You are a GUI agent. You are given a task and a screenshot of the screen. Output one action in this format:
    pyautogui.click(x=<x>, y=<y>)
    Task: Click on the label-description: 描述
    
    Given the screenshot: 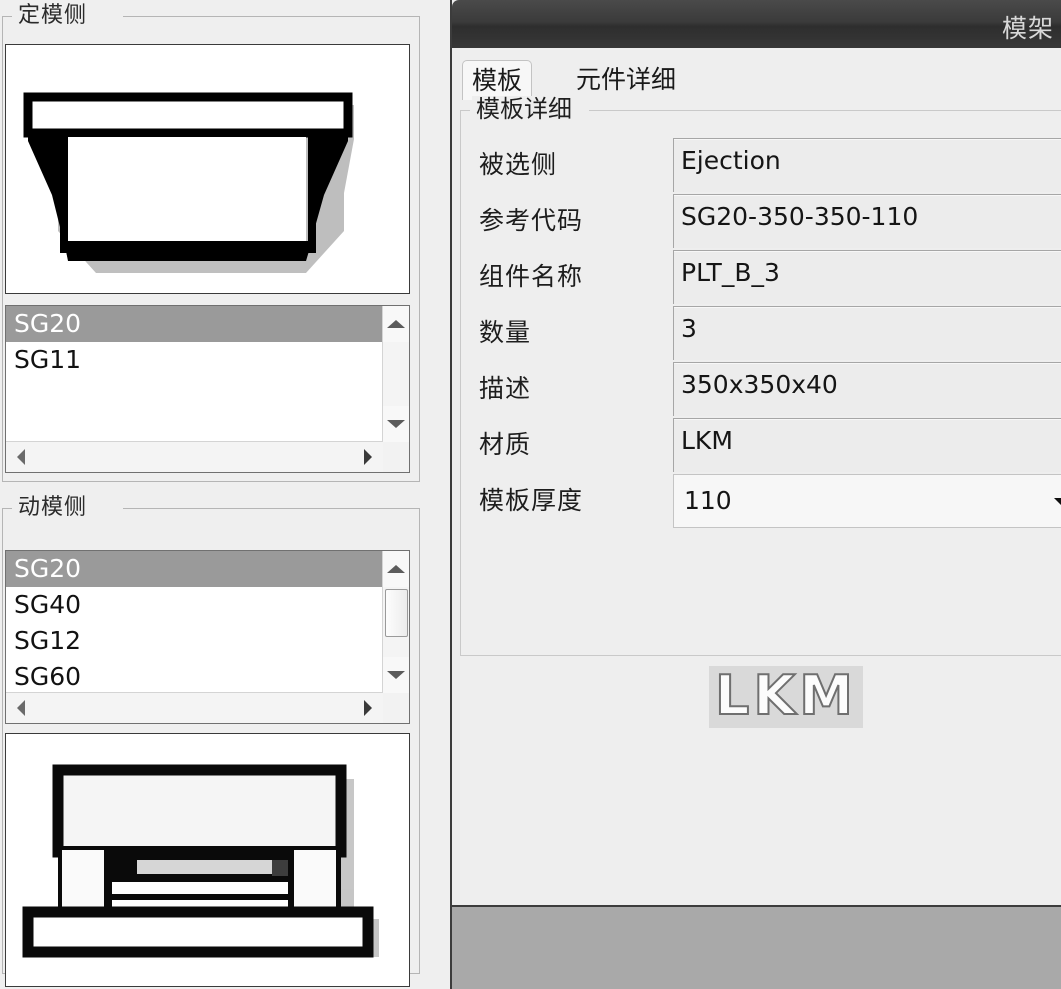 What is the action you would take?
    pyautogui.click(x=505, y=388)
    